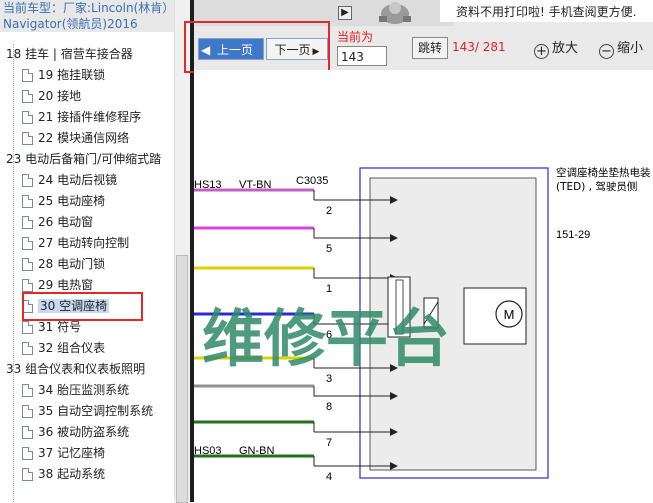  Describe the element at coordinates (355, 37) in the screenshot. I see `current-page-label: 当前为` at that location.